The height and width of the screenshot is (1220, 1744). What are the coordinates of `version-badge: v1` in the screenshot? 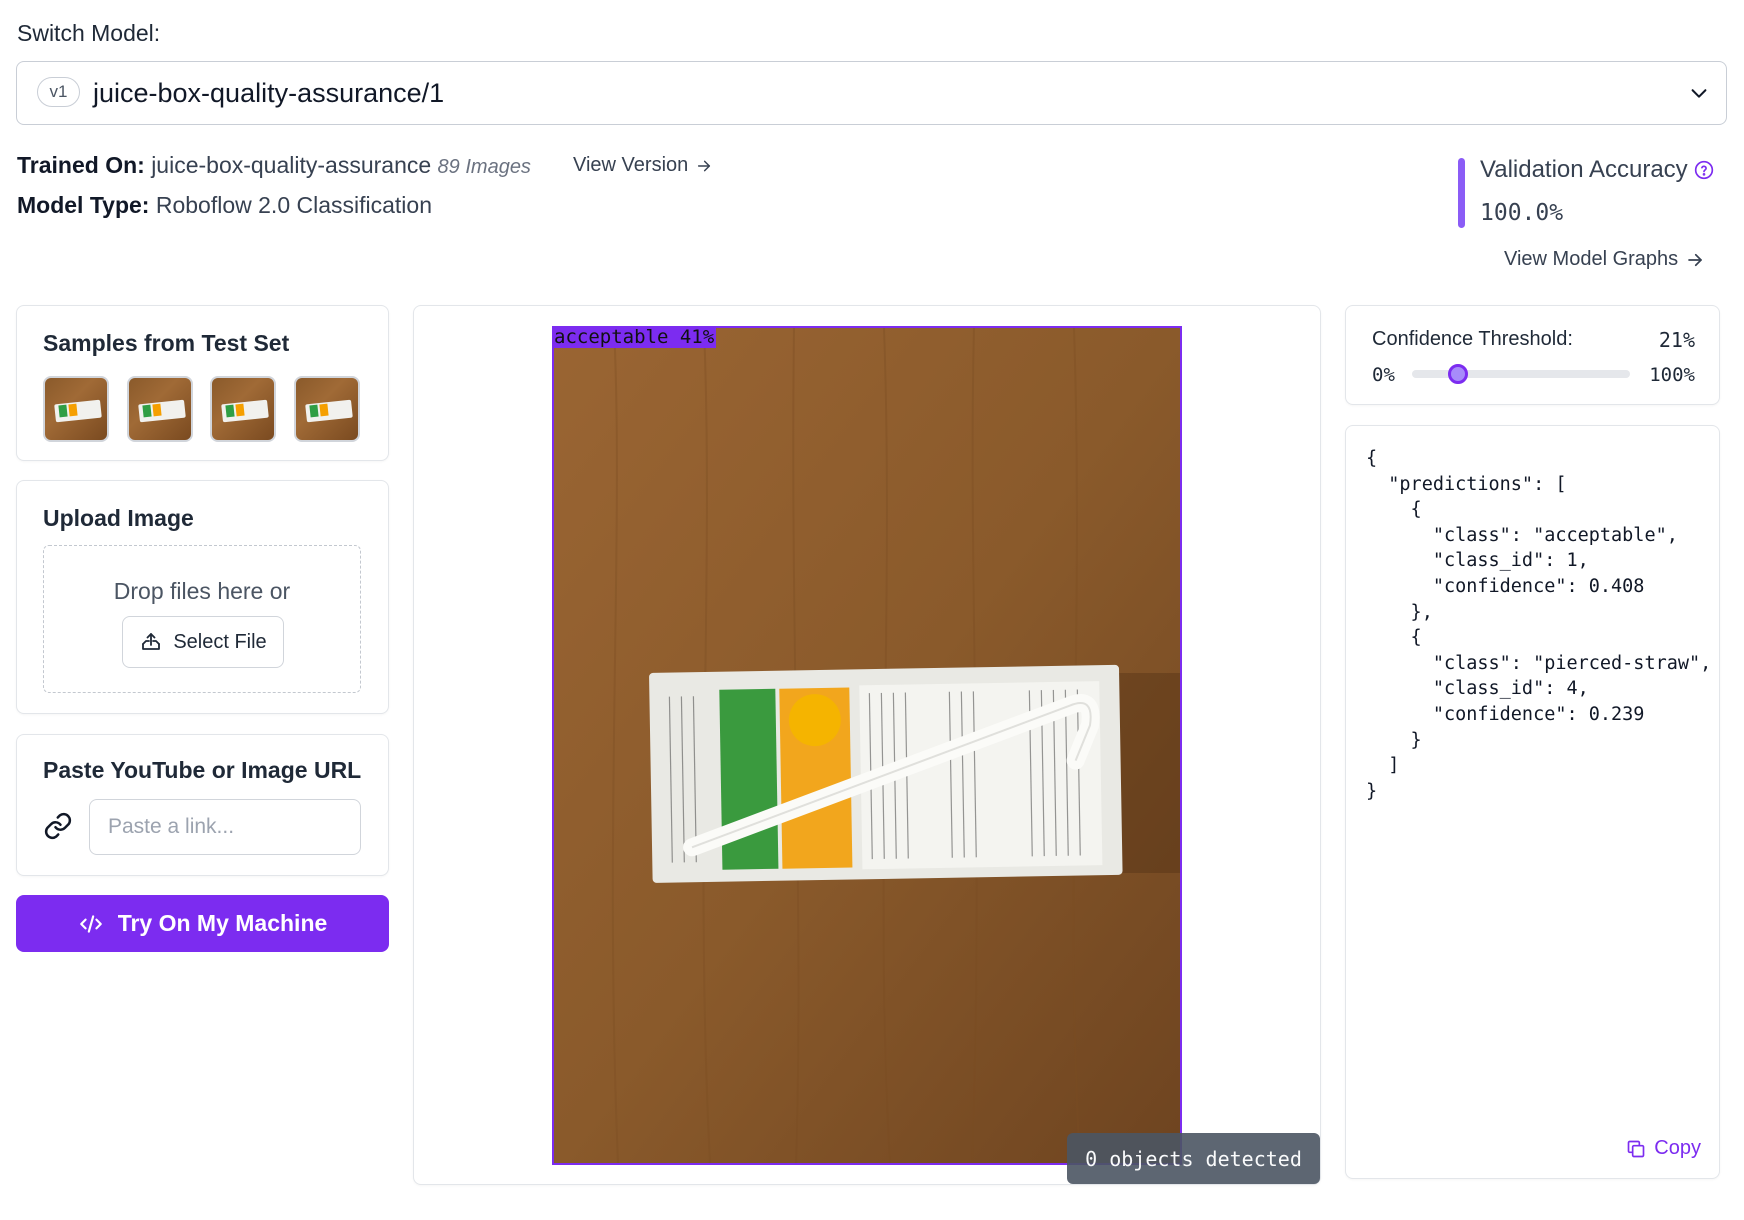 It's located at (58, 92).